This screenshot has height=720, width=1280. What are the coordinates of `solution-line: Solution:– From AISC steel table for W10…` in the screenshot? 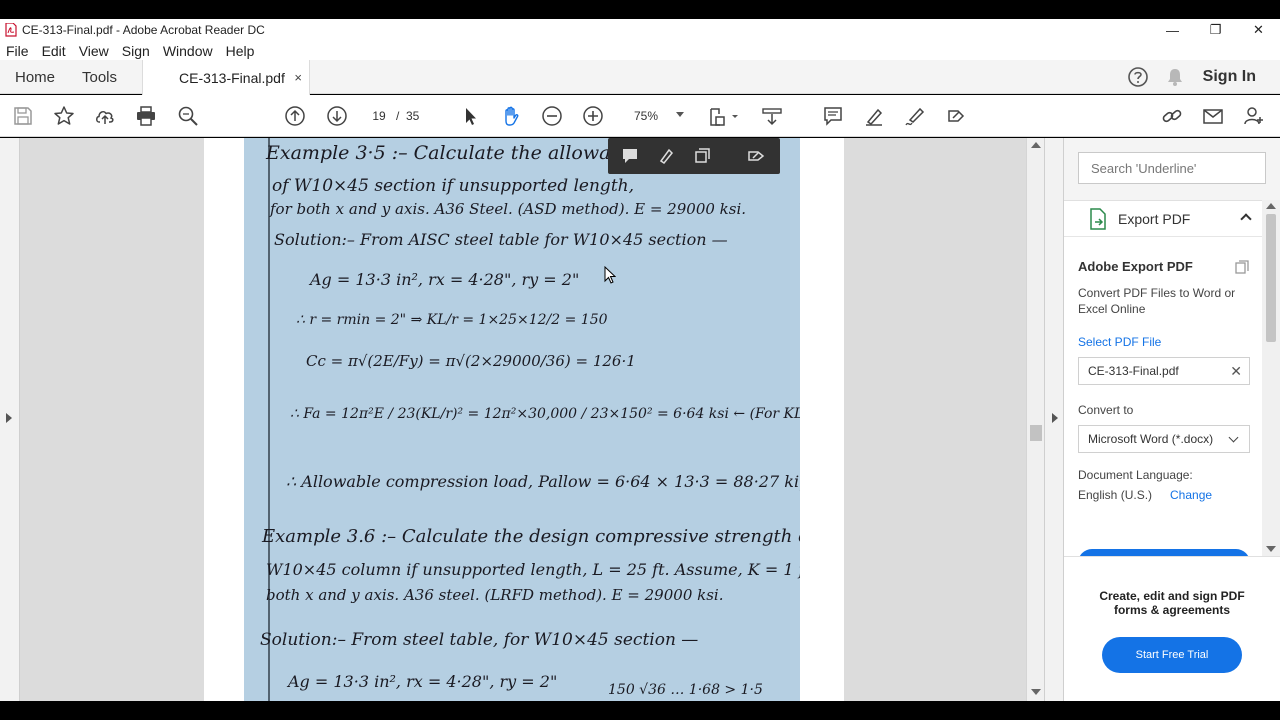 It's located at (501, 239).